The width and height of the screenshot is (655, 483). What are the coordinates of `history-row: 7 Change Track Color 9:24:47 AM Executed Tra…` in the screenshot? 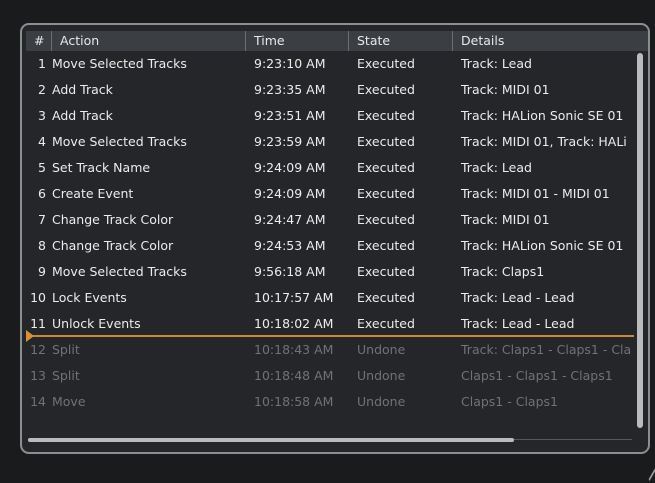 It's located at (332, 220).